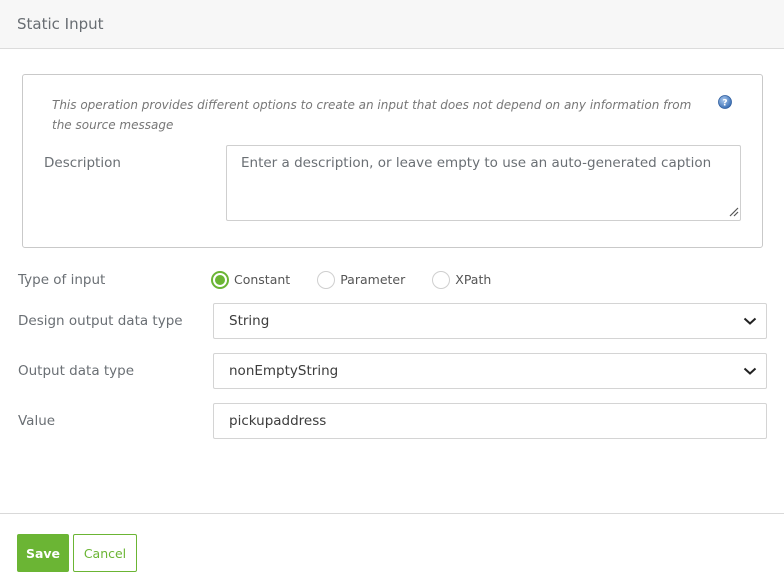 This screenshot has height=588, width=784. Describe the element at coordinates (392, 24) in the screenshot. I see `dialog-header: Static Input` at that location.